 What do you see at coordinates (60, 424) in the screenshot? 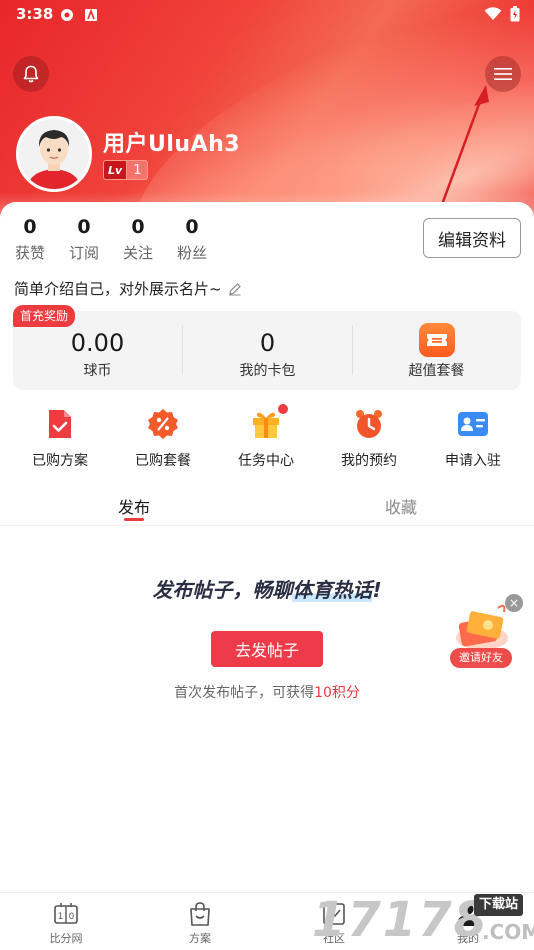
I see `document-check-icon` at bounding box center [60, 424].